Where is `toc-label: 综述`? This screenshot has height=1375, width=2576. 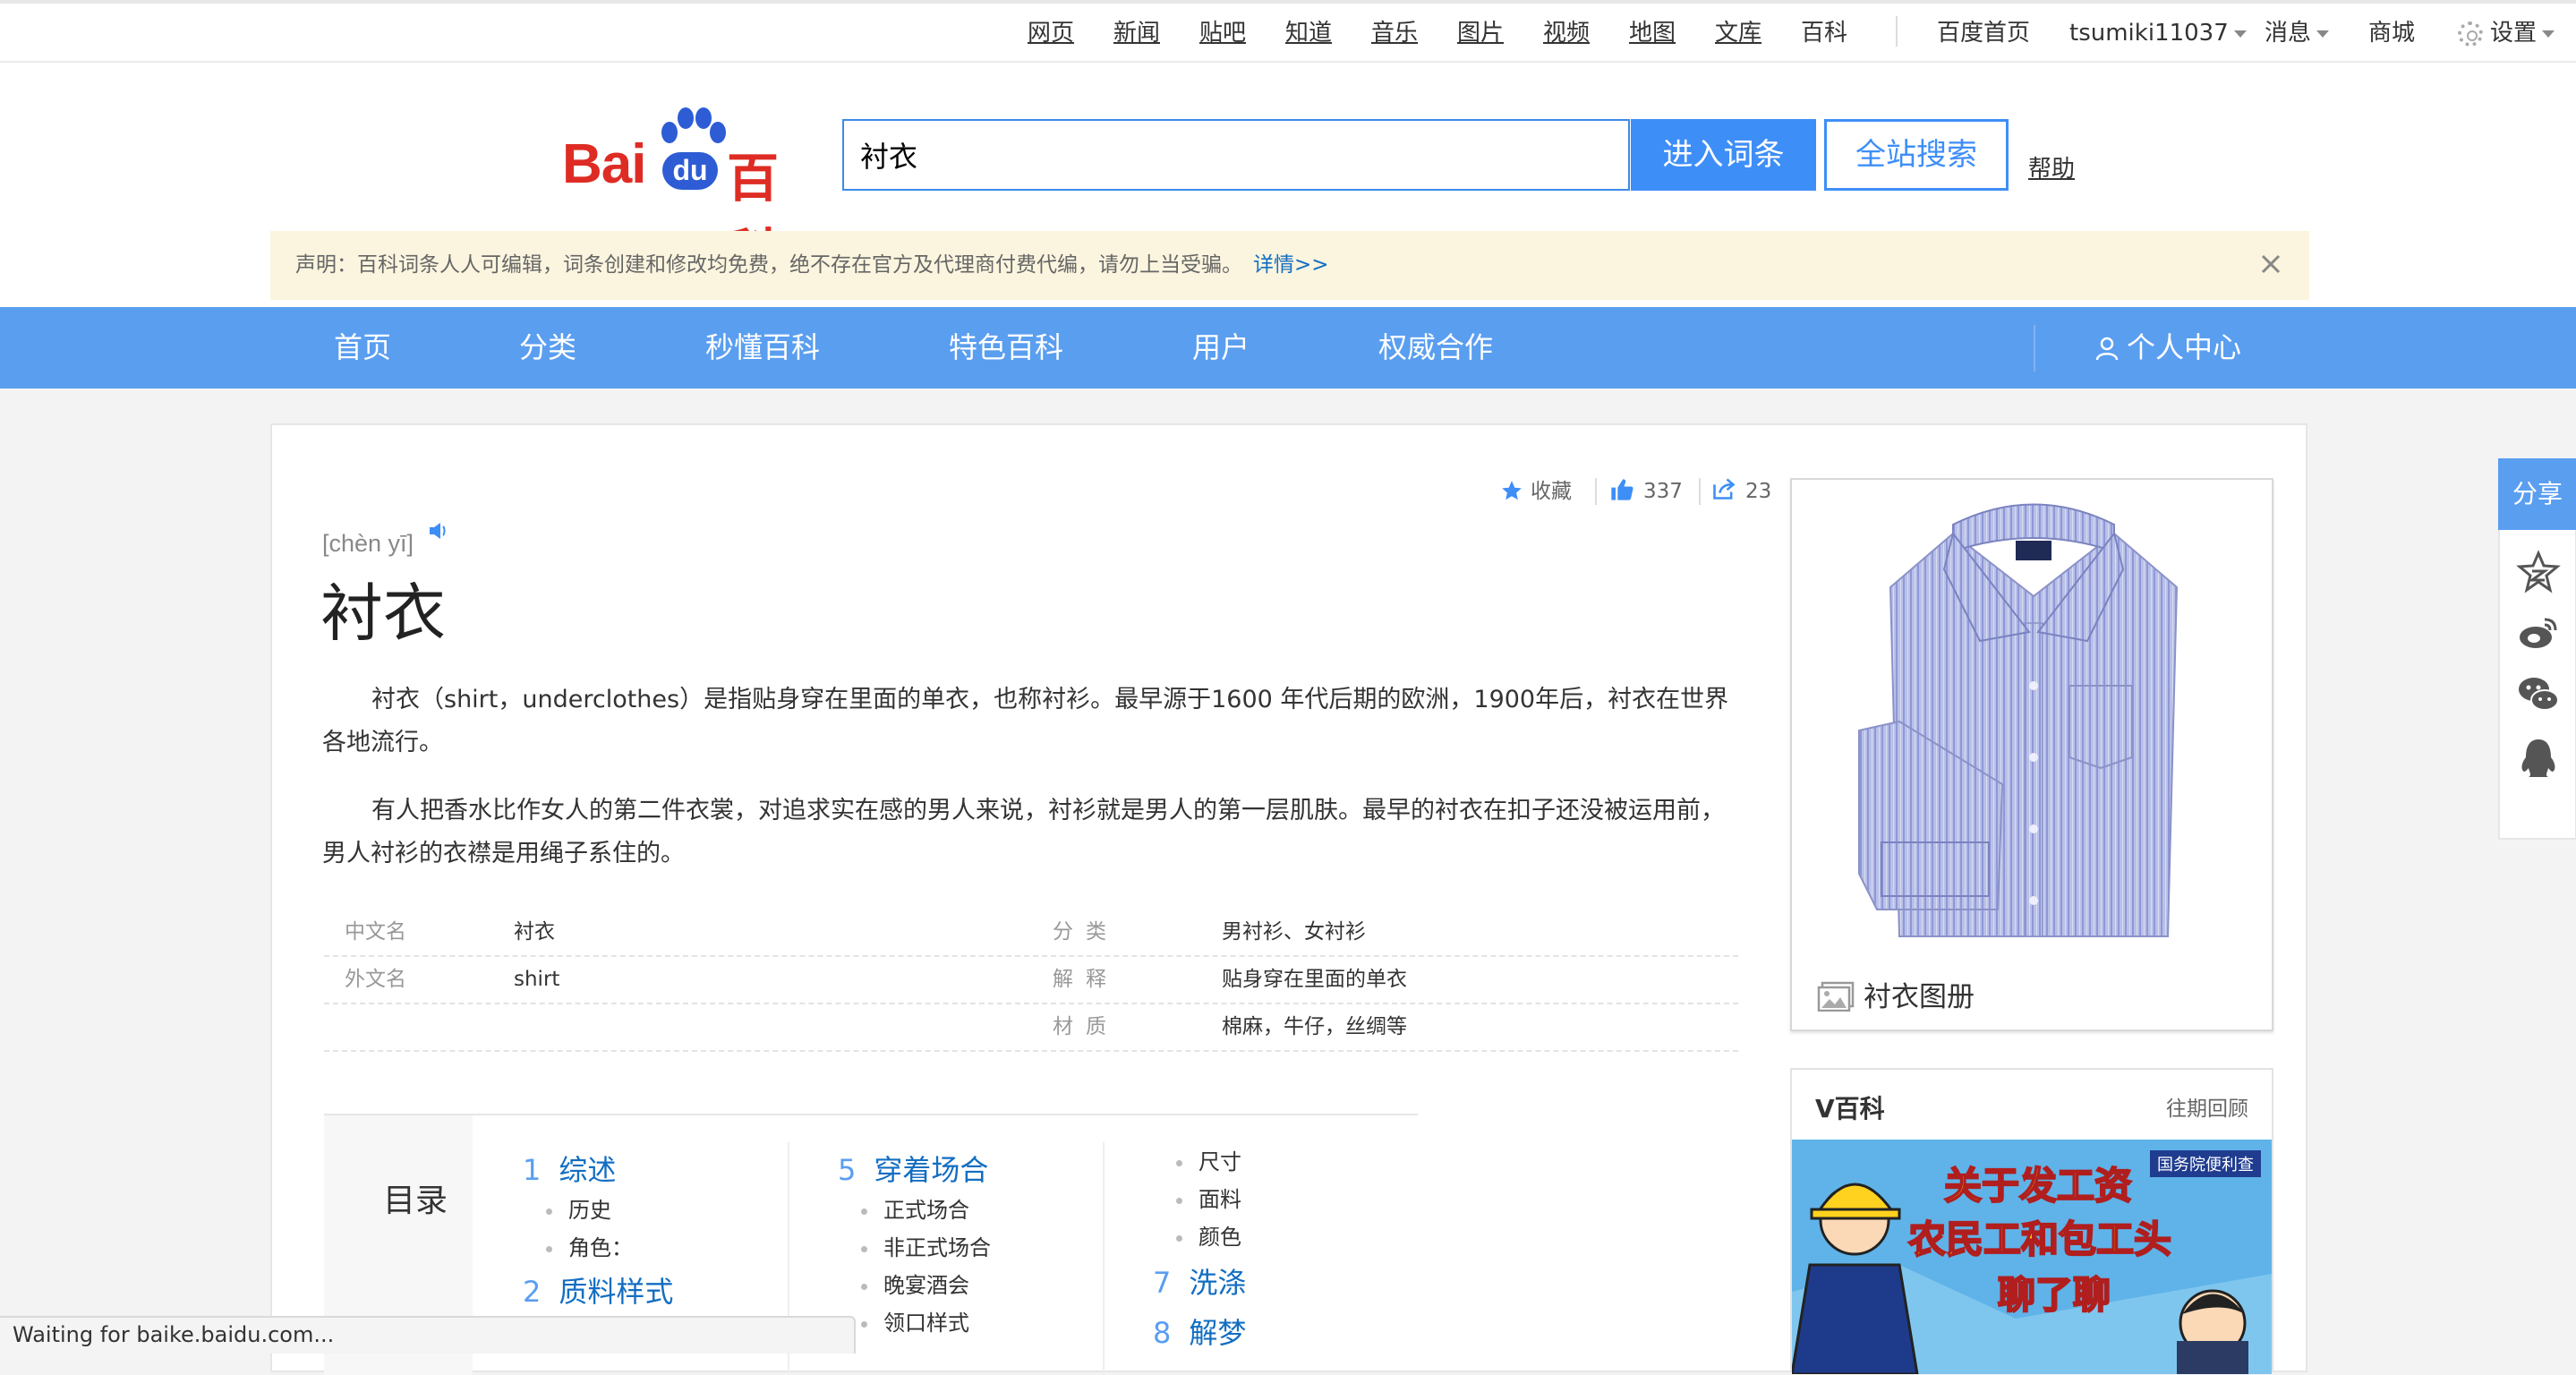 toc-label: 综述 is located at coordinates (588, 1170).